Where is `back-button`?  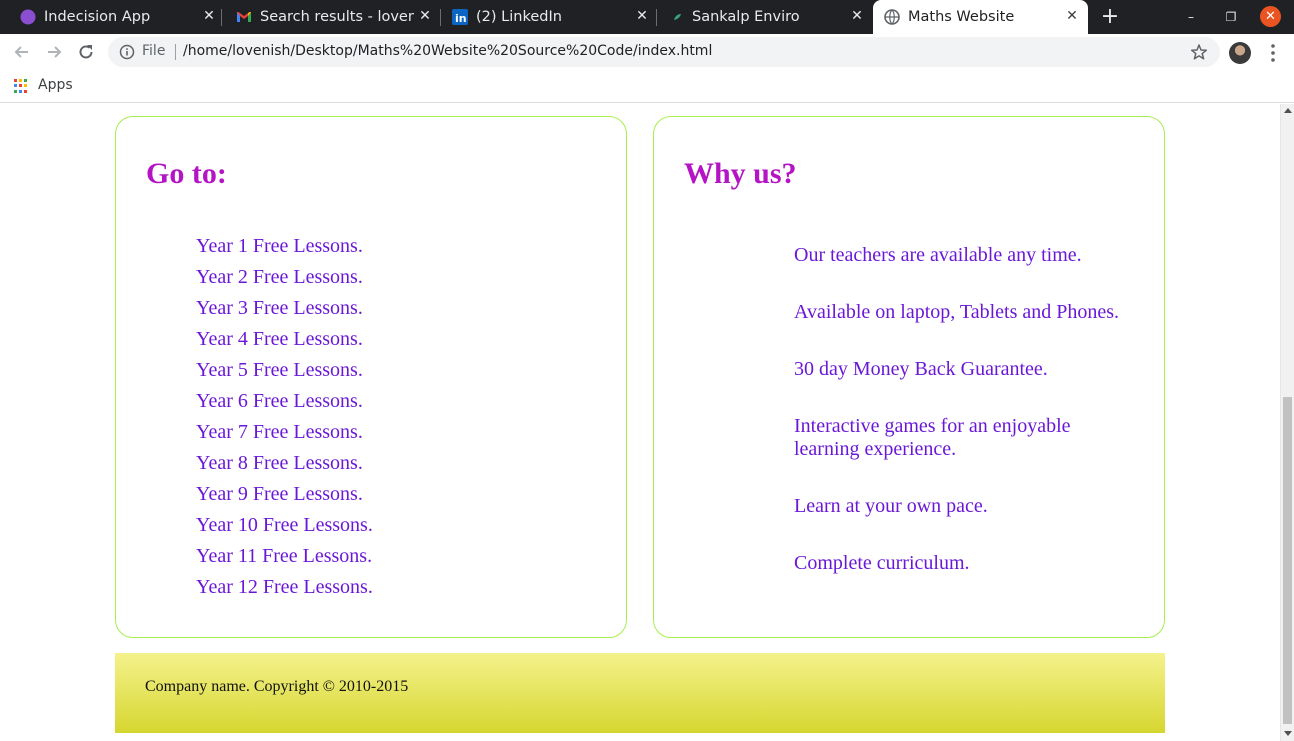 back-button is located at coordinates (22, 52).